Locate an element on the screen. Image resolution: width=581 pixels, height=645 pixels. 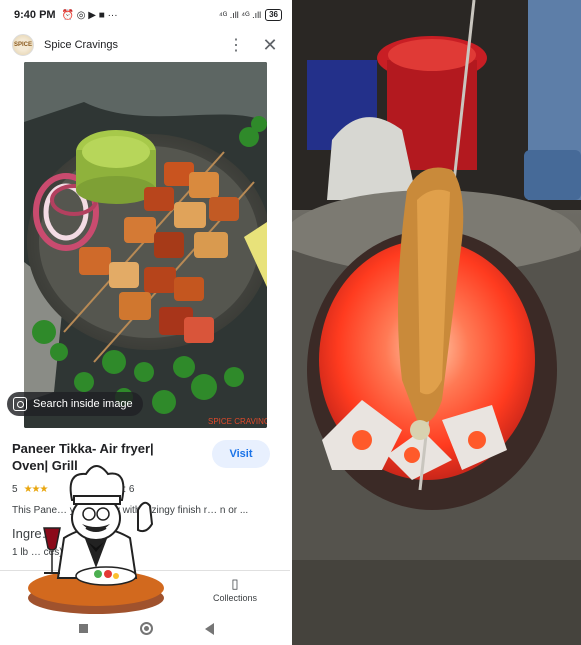
back-icon is located at coordinates (209, 628).